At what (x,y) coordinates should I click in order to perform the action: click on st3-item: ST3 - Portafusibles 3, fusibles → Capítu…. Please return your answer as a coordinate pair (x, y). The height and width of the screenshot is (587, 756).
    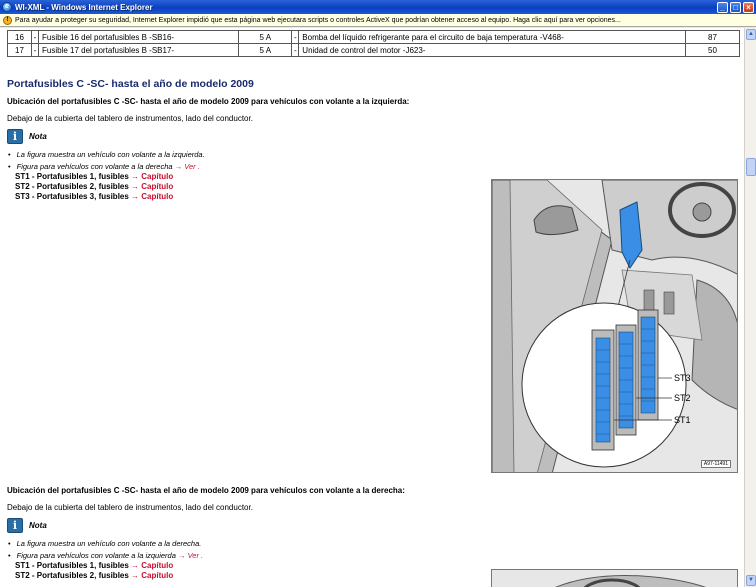
    Looking at the image, I should click on (94, 196).